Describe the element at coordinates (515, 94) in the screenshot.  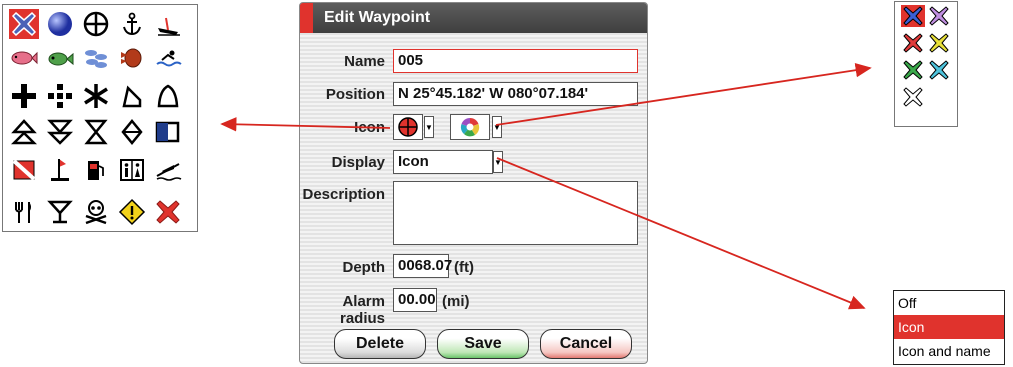
I see `position-input: N 25°45.182' W 080°07.184'` at that location.